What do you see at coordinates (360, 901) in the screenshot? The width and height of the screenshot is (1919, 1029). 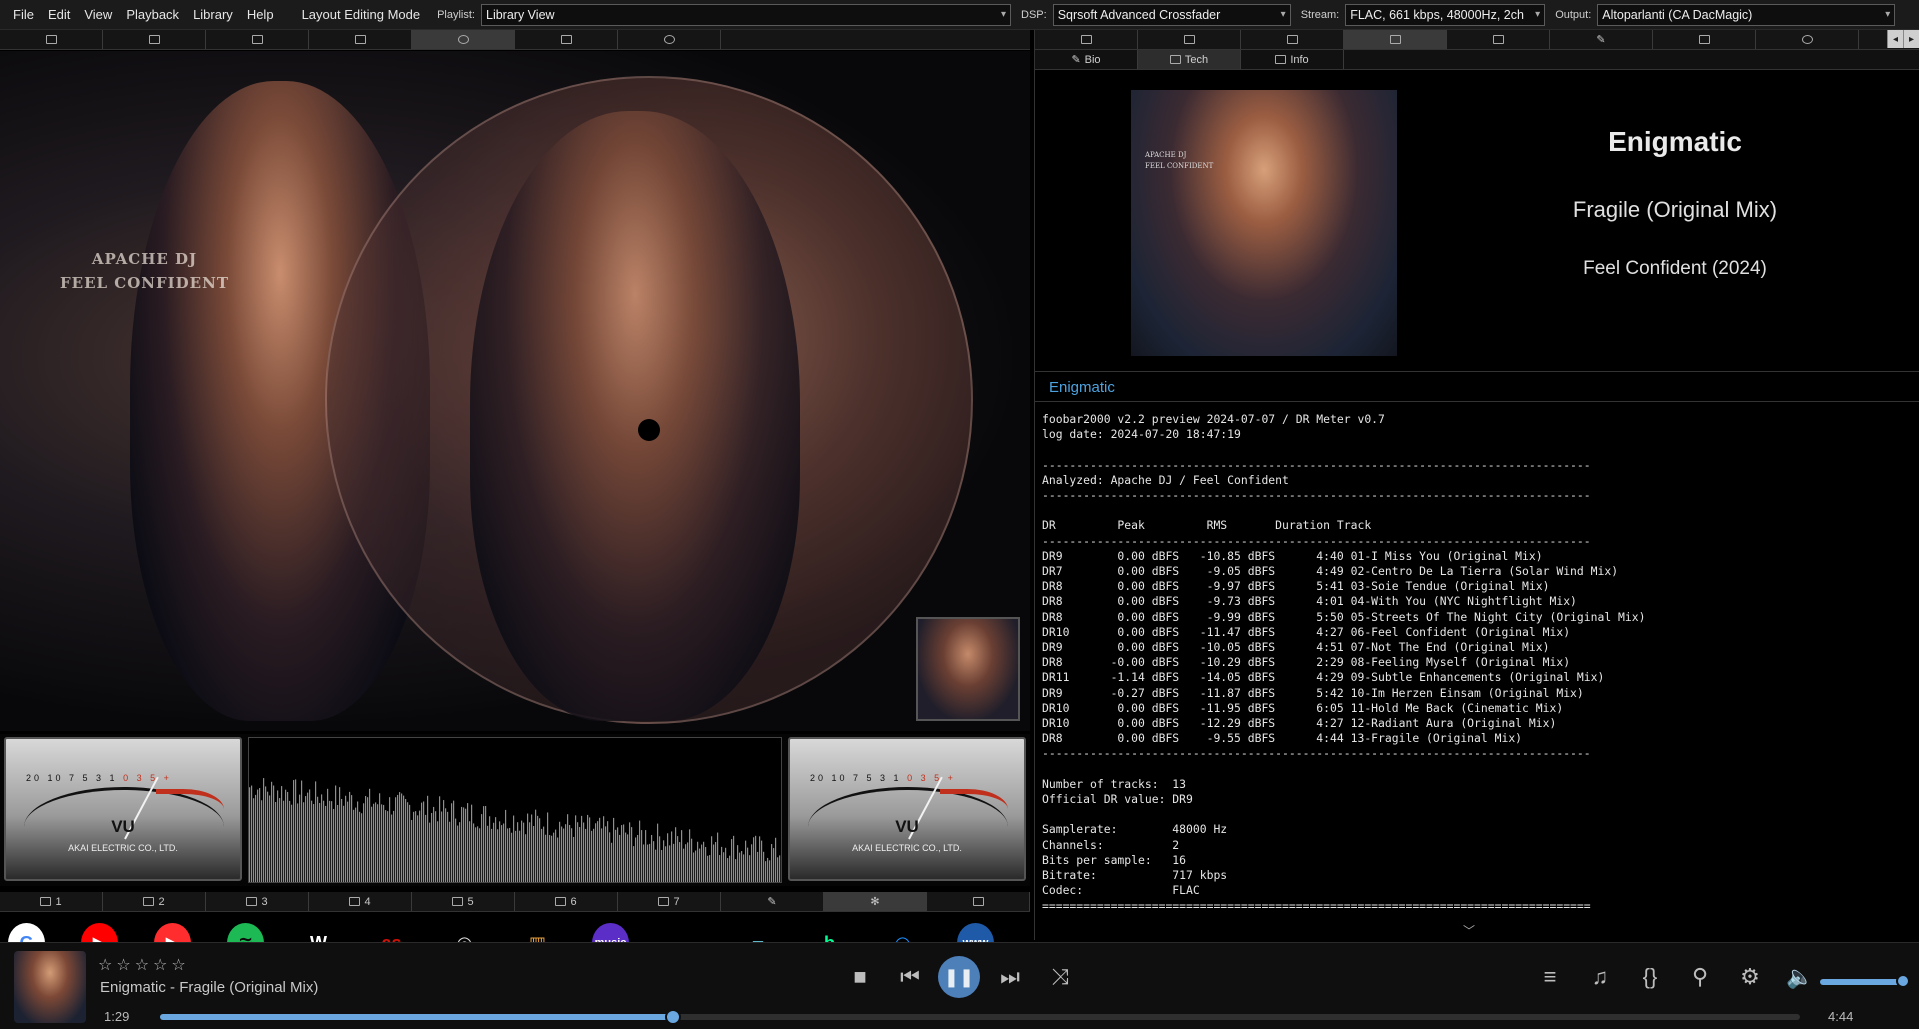 I see `tab-bottom-4: 4` at bounding box center [360, 901].